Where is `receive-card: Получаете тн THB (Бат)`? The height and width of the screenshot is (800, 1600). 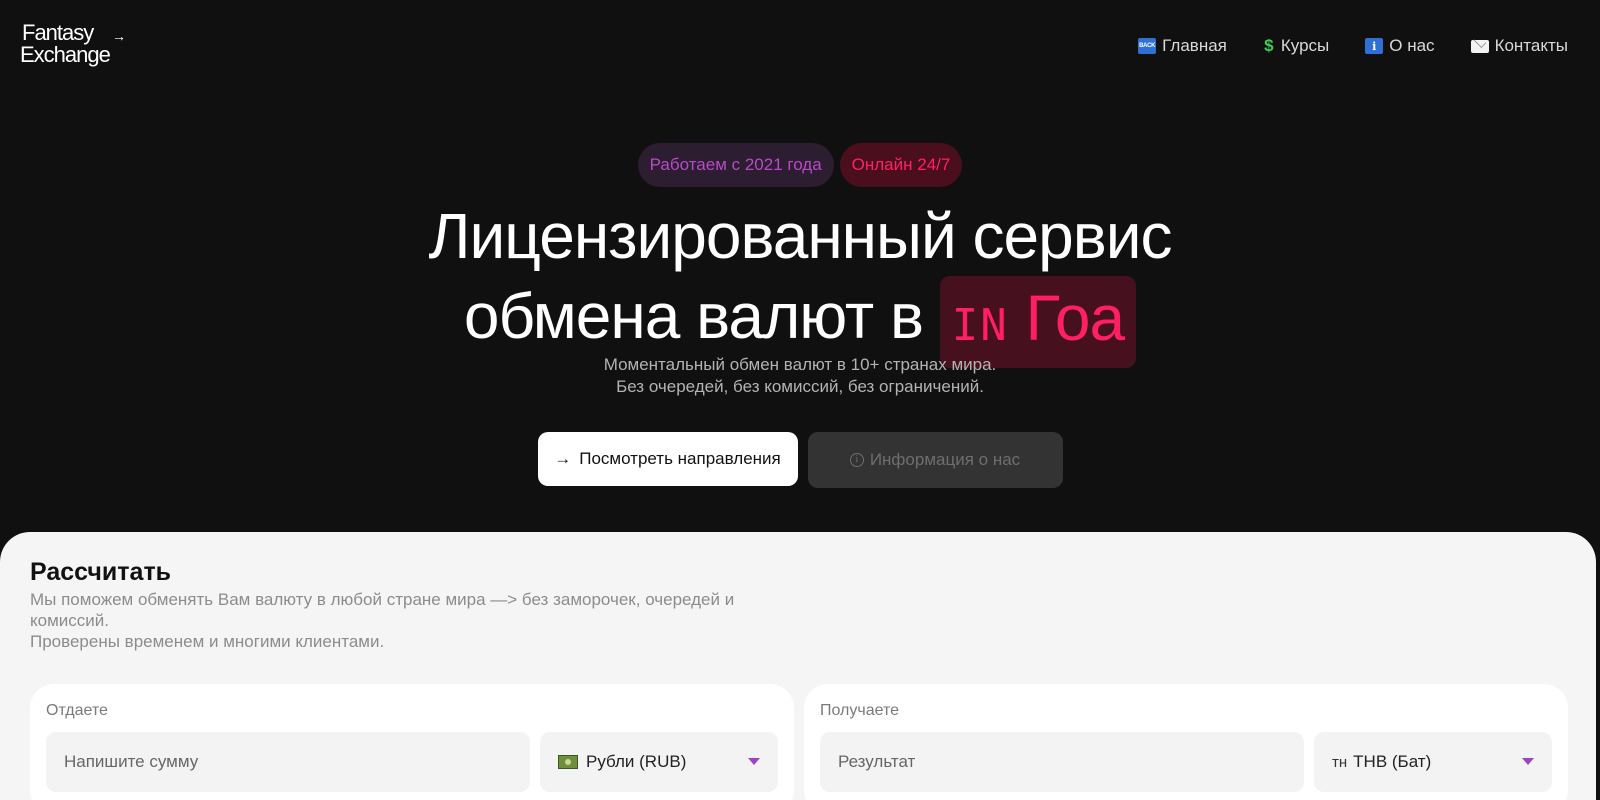
receive-card: Получаете тн THB (Бат) is located at coordinates (1186, 742).